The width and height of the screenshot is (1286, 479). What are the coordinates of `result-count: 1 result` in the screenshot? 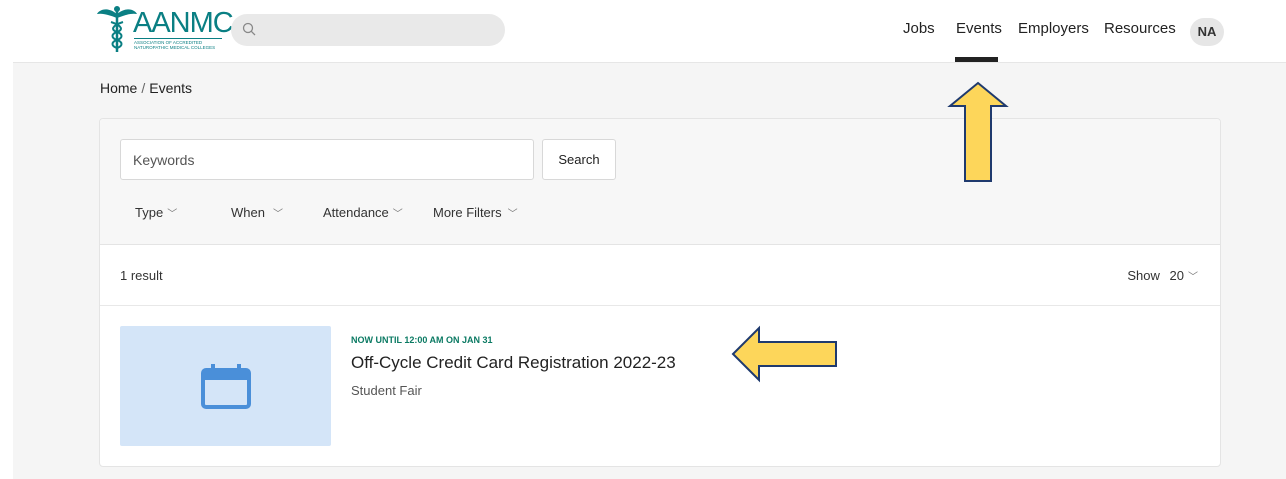 It's located at (141, 275).